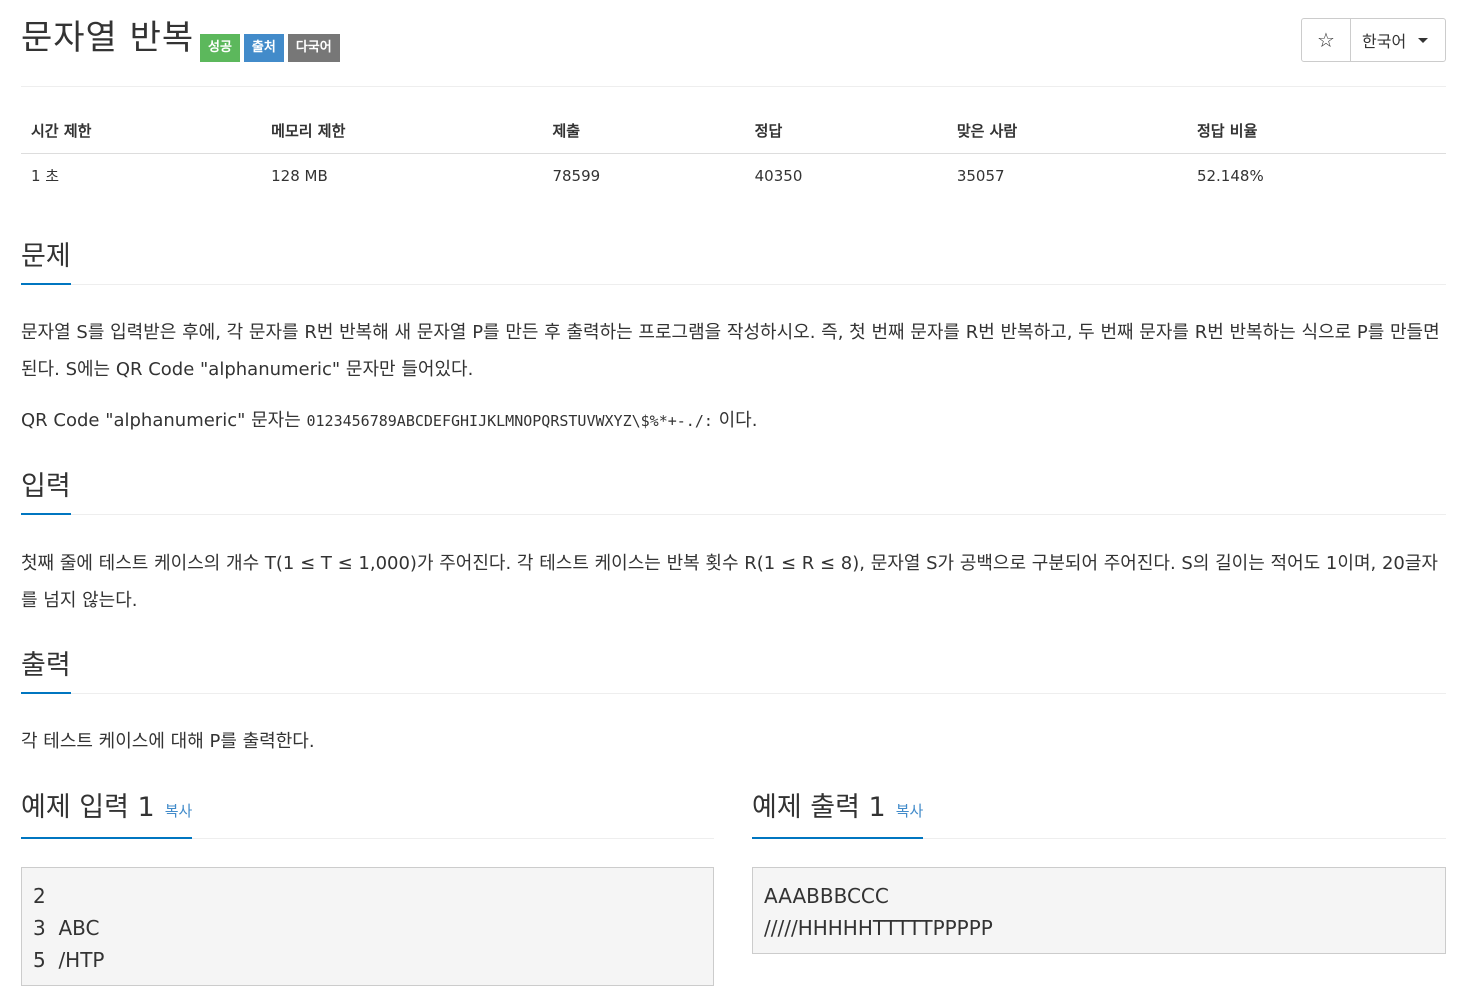 Image resolution: width=1463 pixels, height=1002 pixels. I want to click on sample-input-header: 예제 입력 1 복사, so click(367, 814).